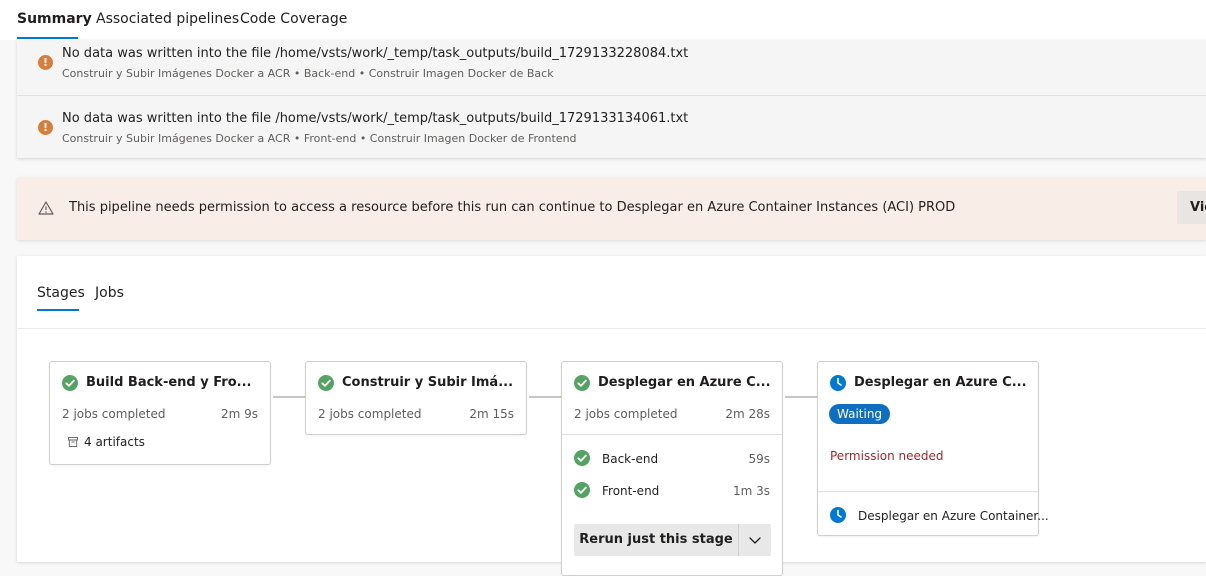 The height and width of the screenshot is (576, 1206). I want to click on tab-stages: Stages, so click(61, 293).